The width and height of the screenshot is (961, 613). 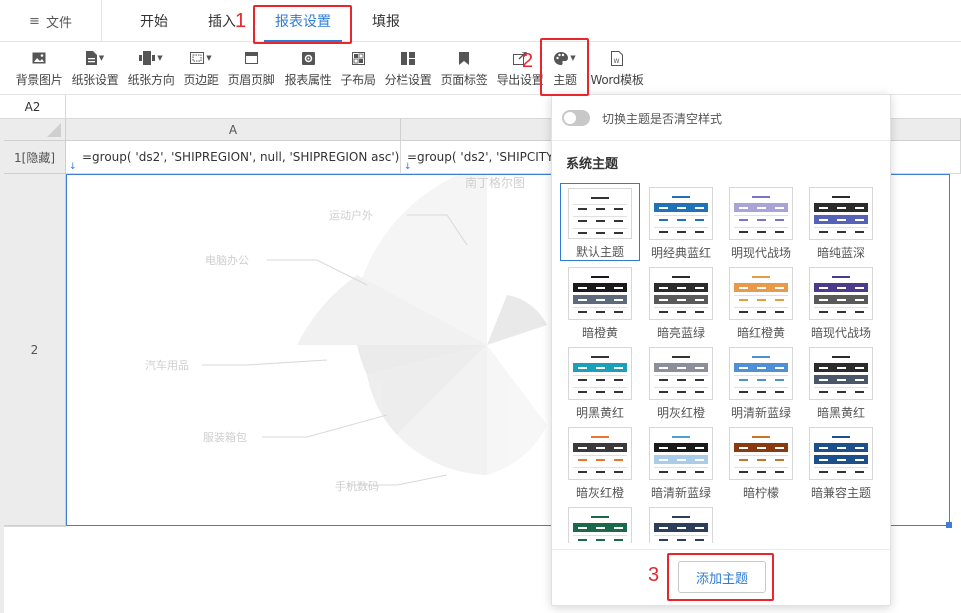 I want to click on theme-option: 暗亮蓝绿, so click(x=681, y=302).